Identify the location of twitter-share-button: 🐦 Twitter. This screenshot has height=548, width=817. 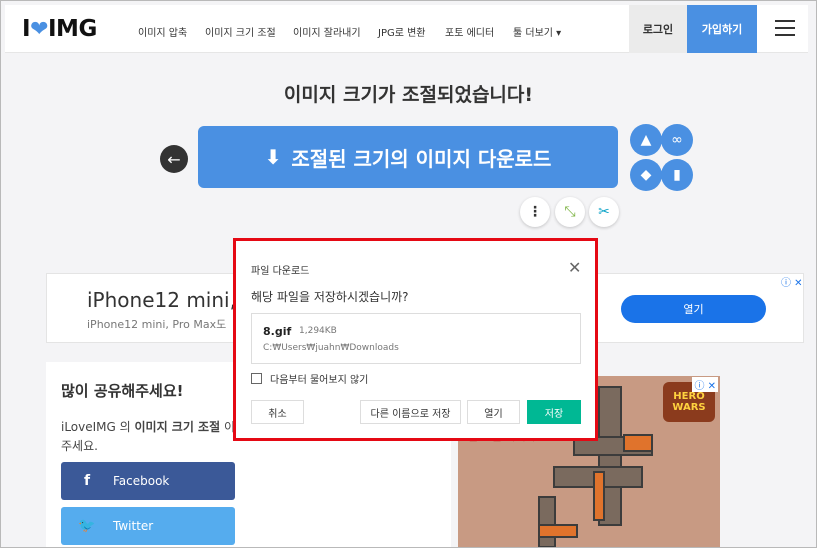
(148, 526).